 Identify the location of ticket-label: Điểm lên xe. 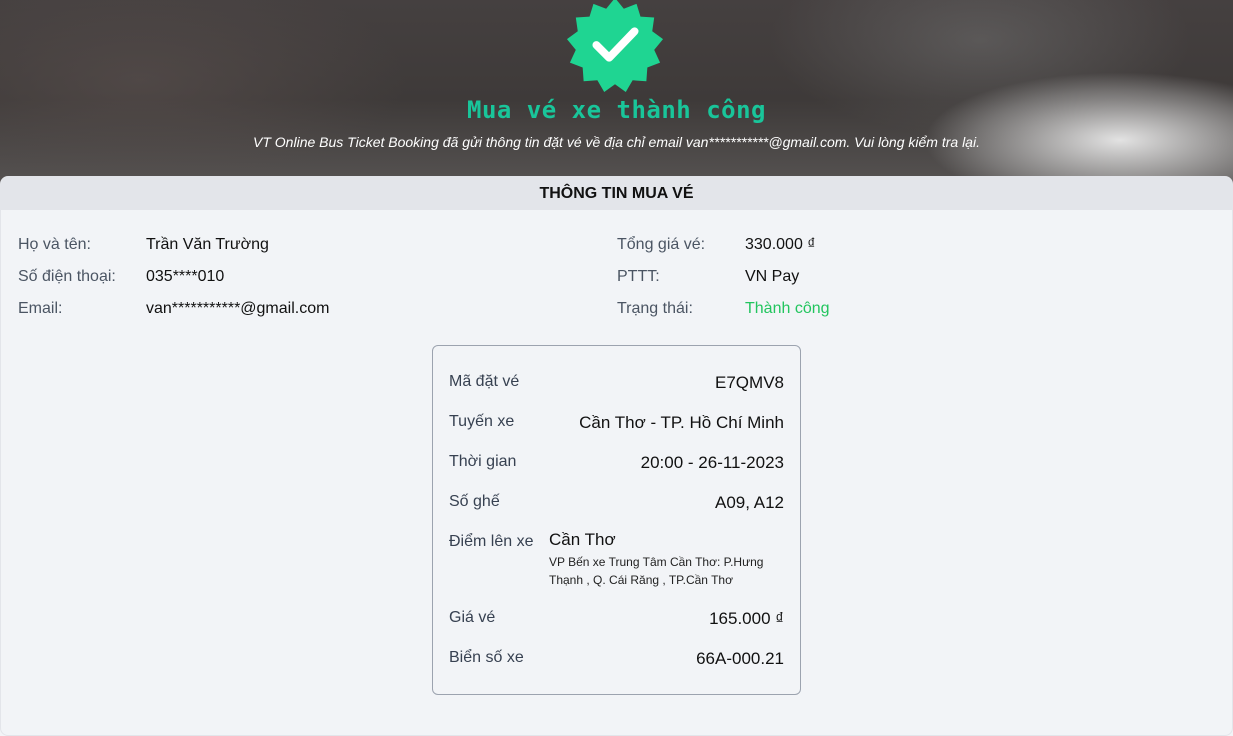
(491, 541).